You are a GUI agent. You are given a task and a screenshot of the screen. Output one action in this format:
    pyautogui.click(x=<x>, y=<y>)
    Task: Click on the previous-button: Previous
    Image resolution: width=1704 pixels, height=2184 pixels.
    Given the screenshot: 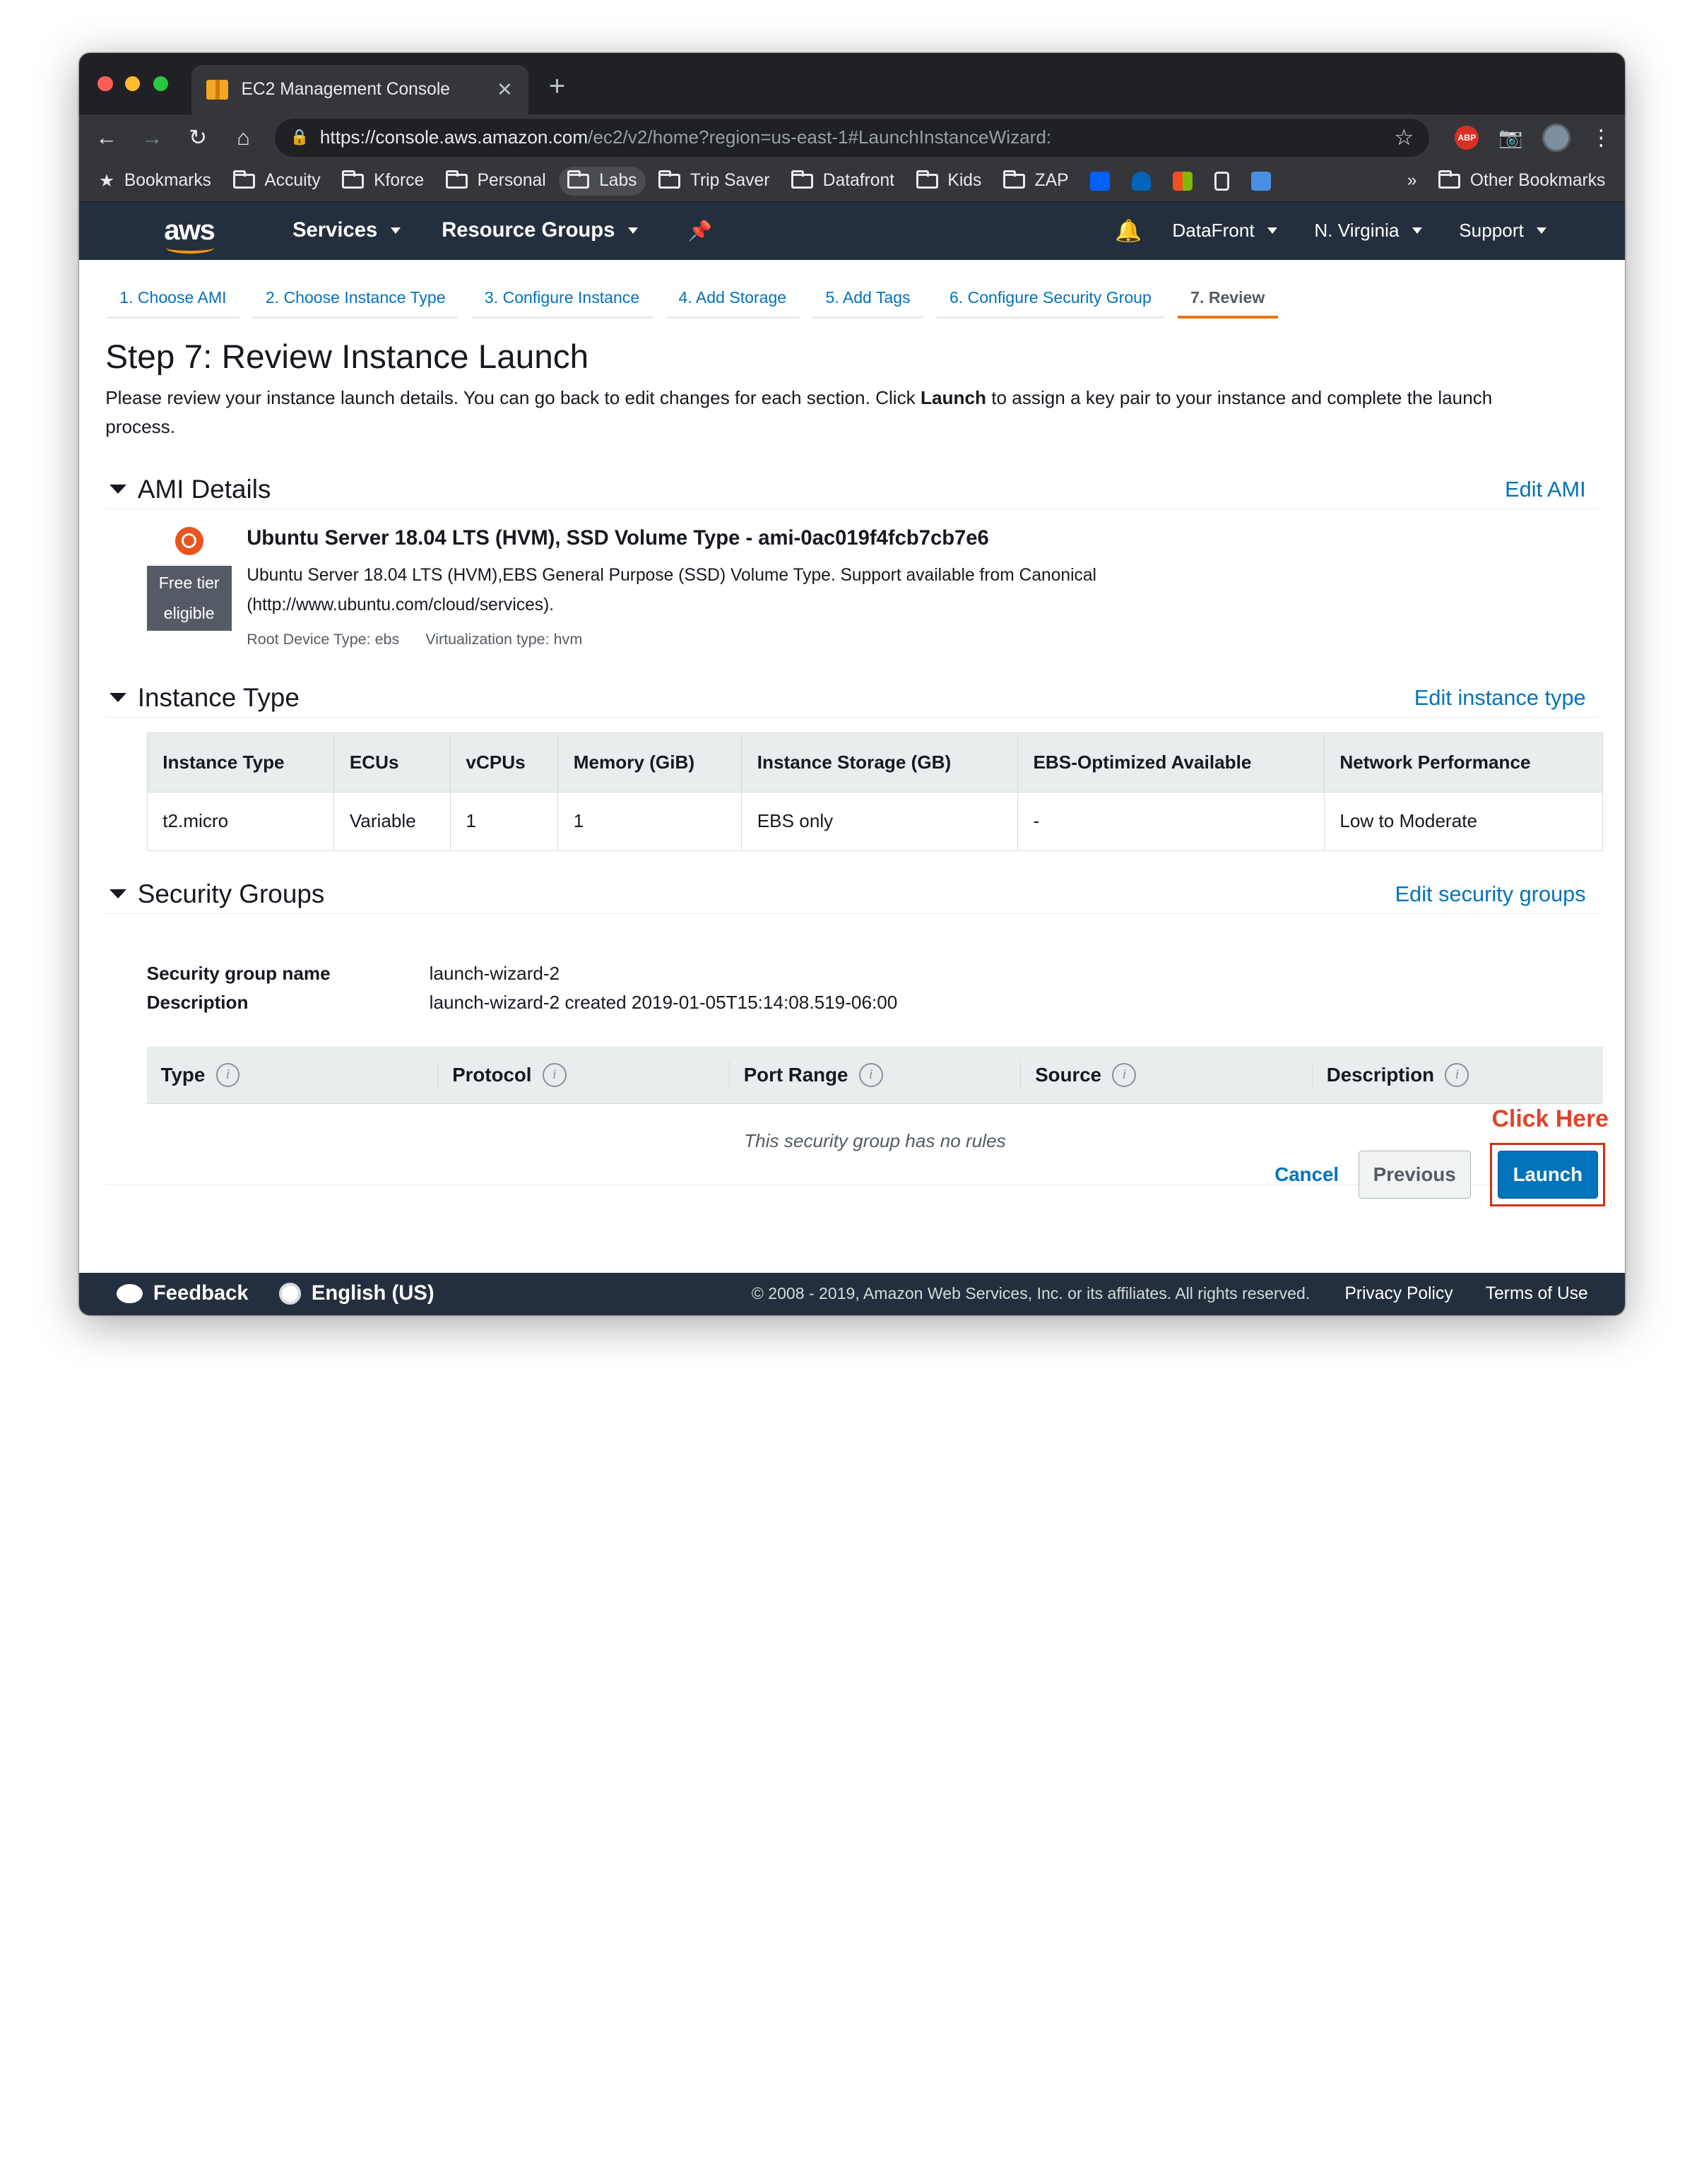 What is the action you would take?
    pyautogui.click(x=1414, y=1175)
    